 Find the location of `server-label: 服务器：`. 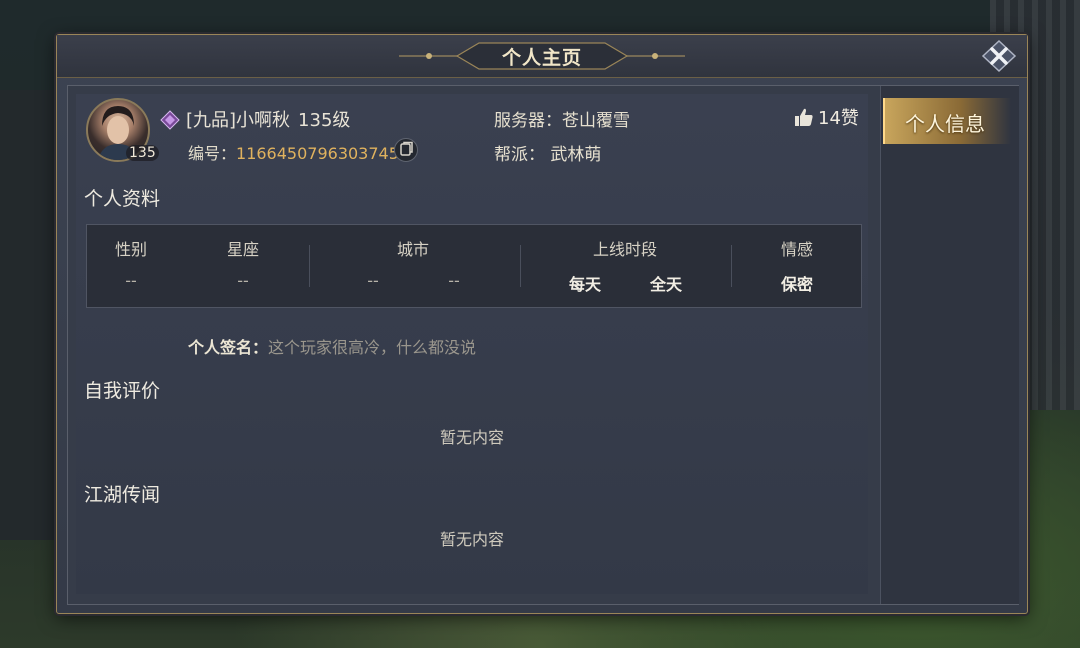

server-label: 服务器： is located at coordinates (528, 121).